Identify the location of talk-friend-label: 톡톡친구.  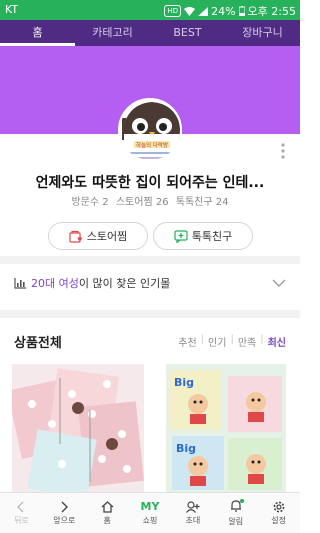
(212, 236).